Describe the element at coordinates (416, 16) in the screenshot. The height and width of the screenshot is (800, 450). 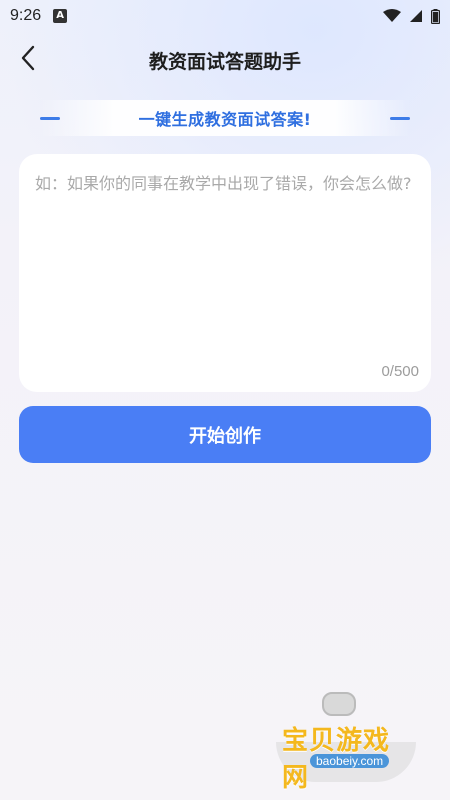
I see `signal-icon` at that location.